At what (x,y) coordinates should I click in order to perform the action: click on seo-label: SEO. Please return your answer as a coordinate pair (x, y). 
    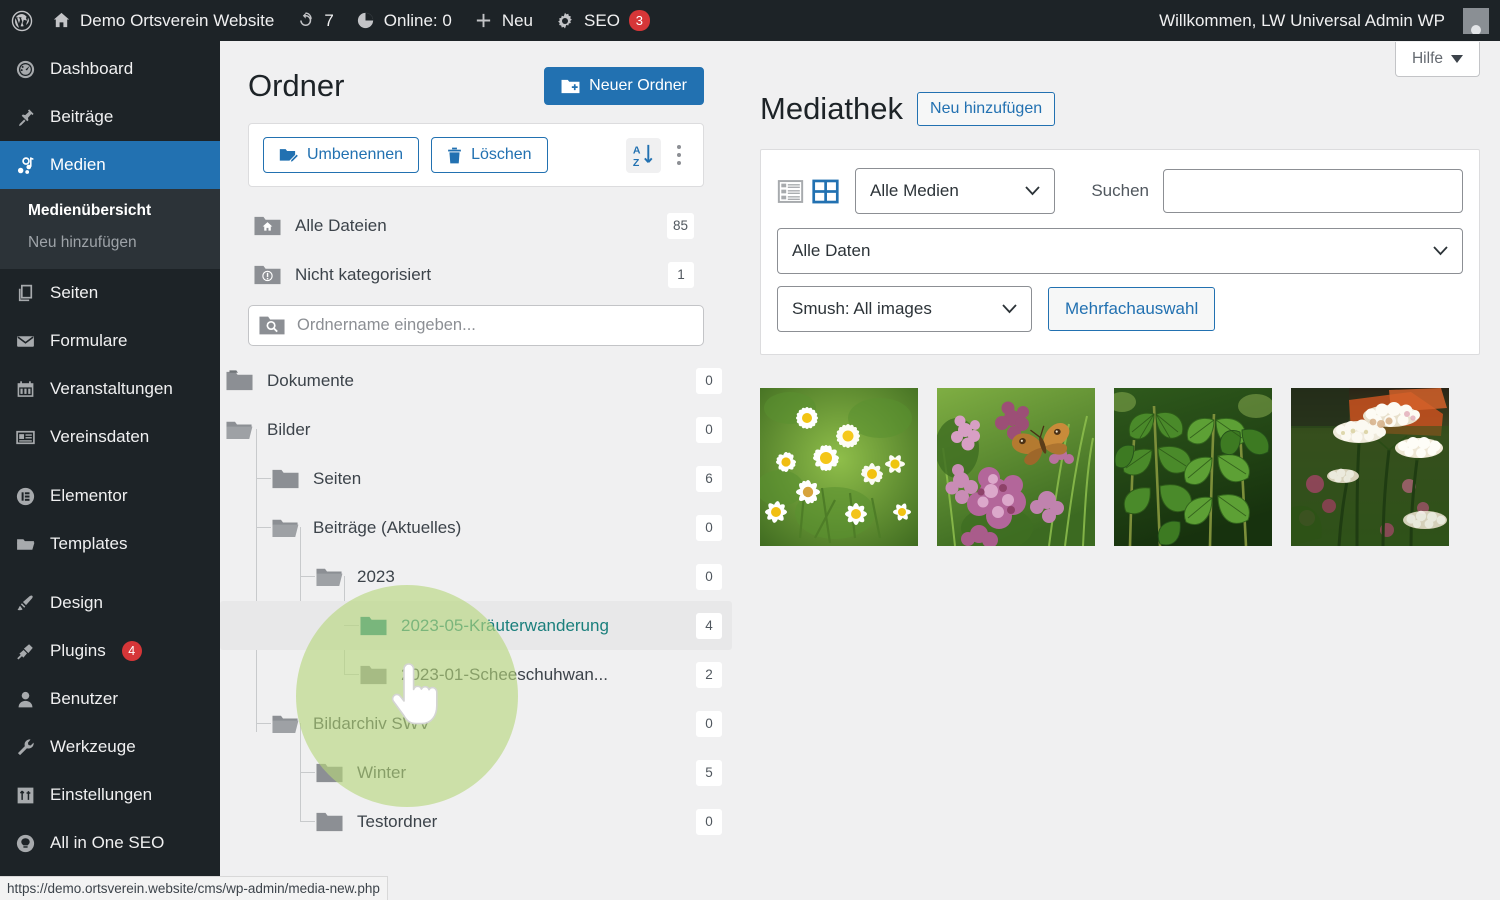
    Looking at the image, I should click on (602, 20).